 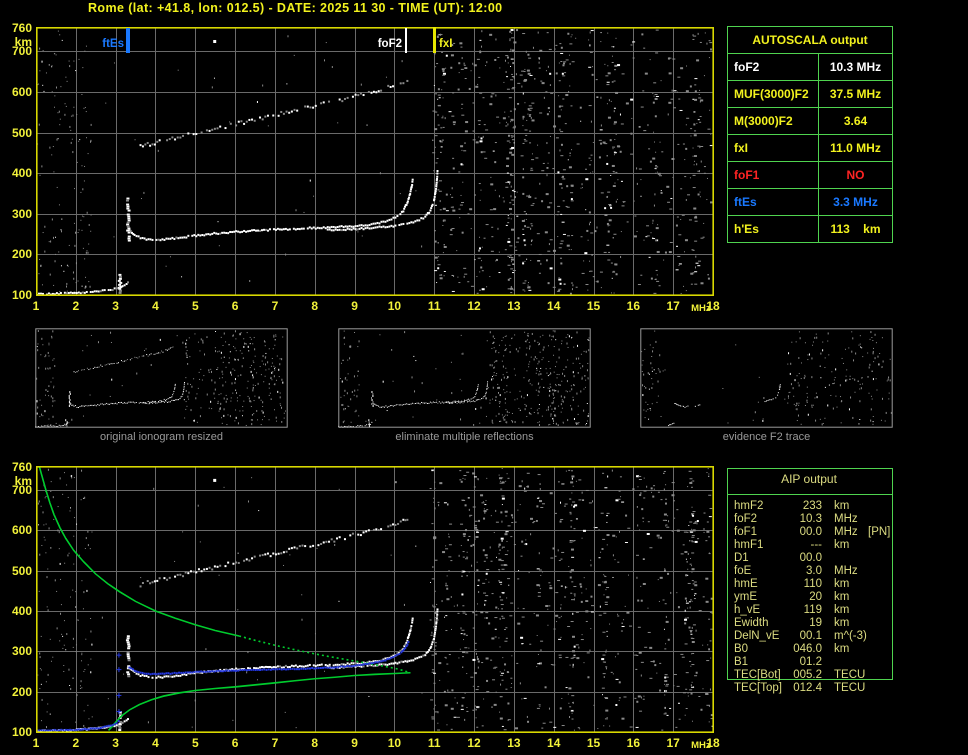 What do you see at coordinates (855, 67) in the screenshot?
I see `autoscala-row-value: 10.3 MHz` at bounding box center [855, 67].